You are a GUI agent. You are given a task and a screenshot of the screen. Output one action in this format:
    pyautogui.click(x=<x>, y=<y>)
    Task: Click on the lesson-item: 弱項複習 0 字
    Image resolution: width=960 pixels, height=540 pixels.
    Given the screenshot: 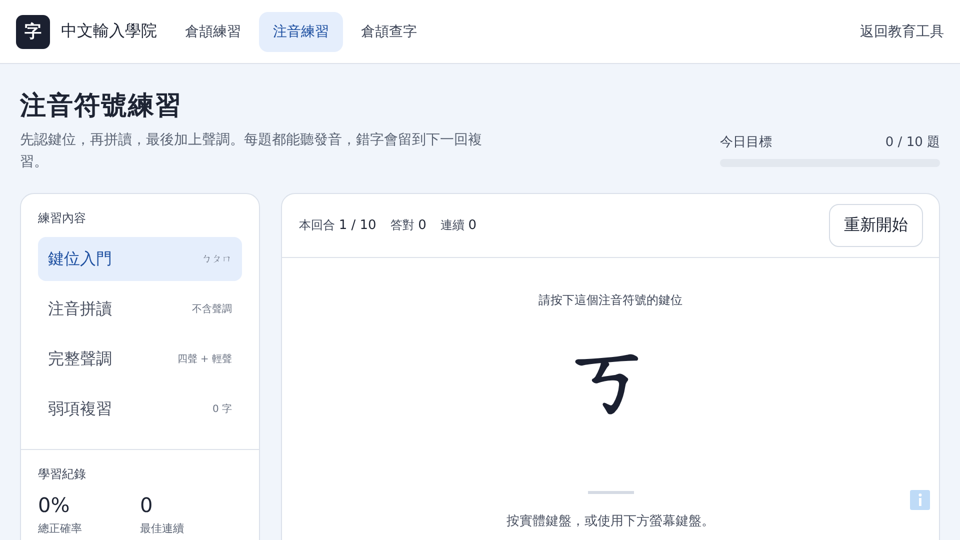 What is the action you would take?
    pyautogui.click(x=140, y=409)
    